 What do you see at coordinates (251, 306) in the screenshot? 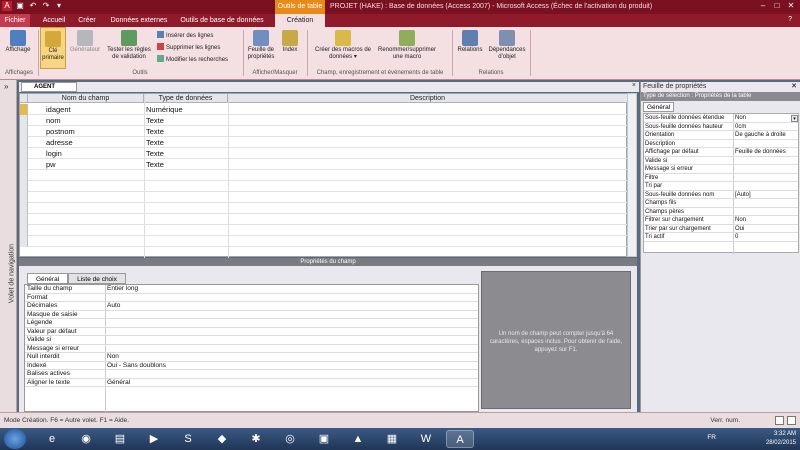
I see `property-row: Décimales Auto` at bounding box center [251, 306].